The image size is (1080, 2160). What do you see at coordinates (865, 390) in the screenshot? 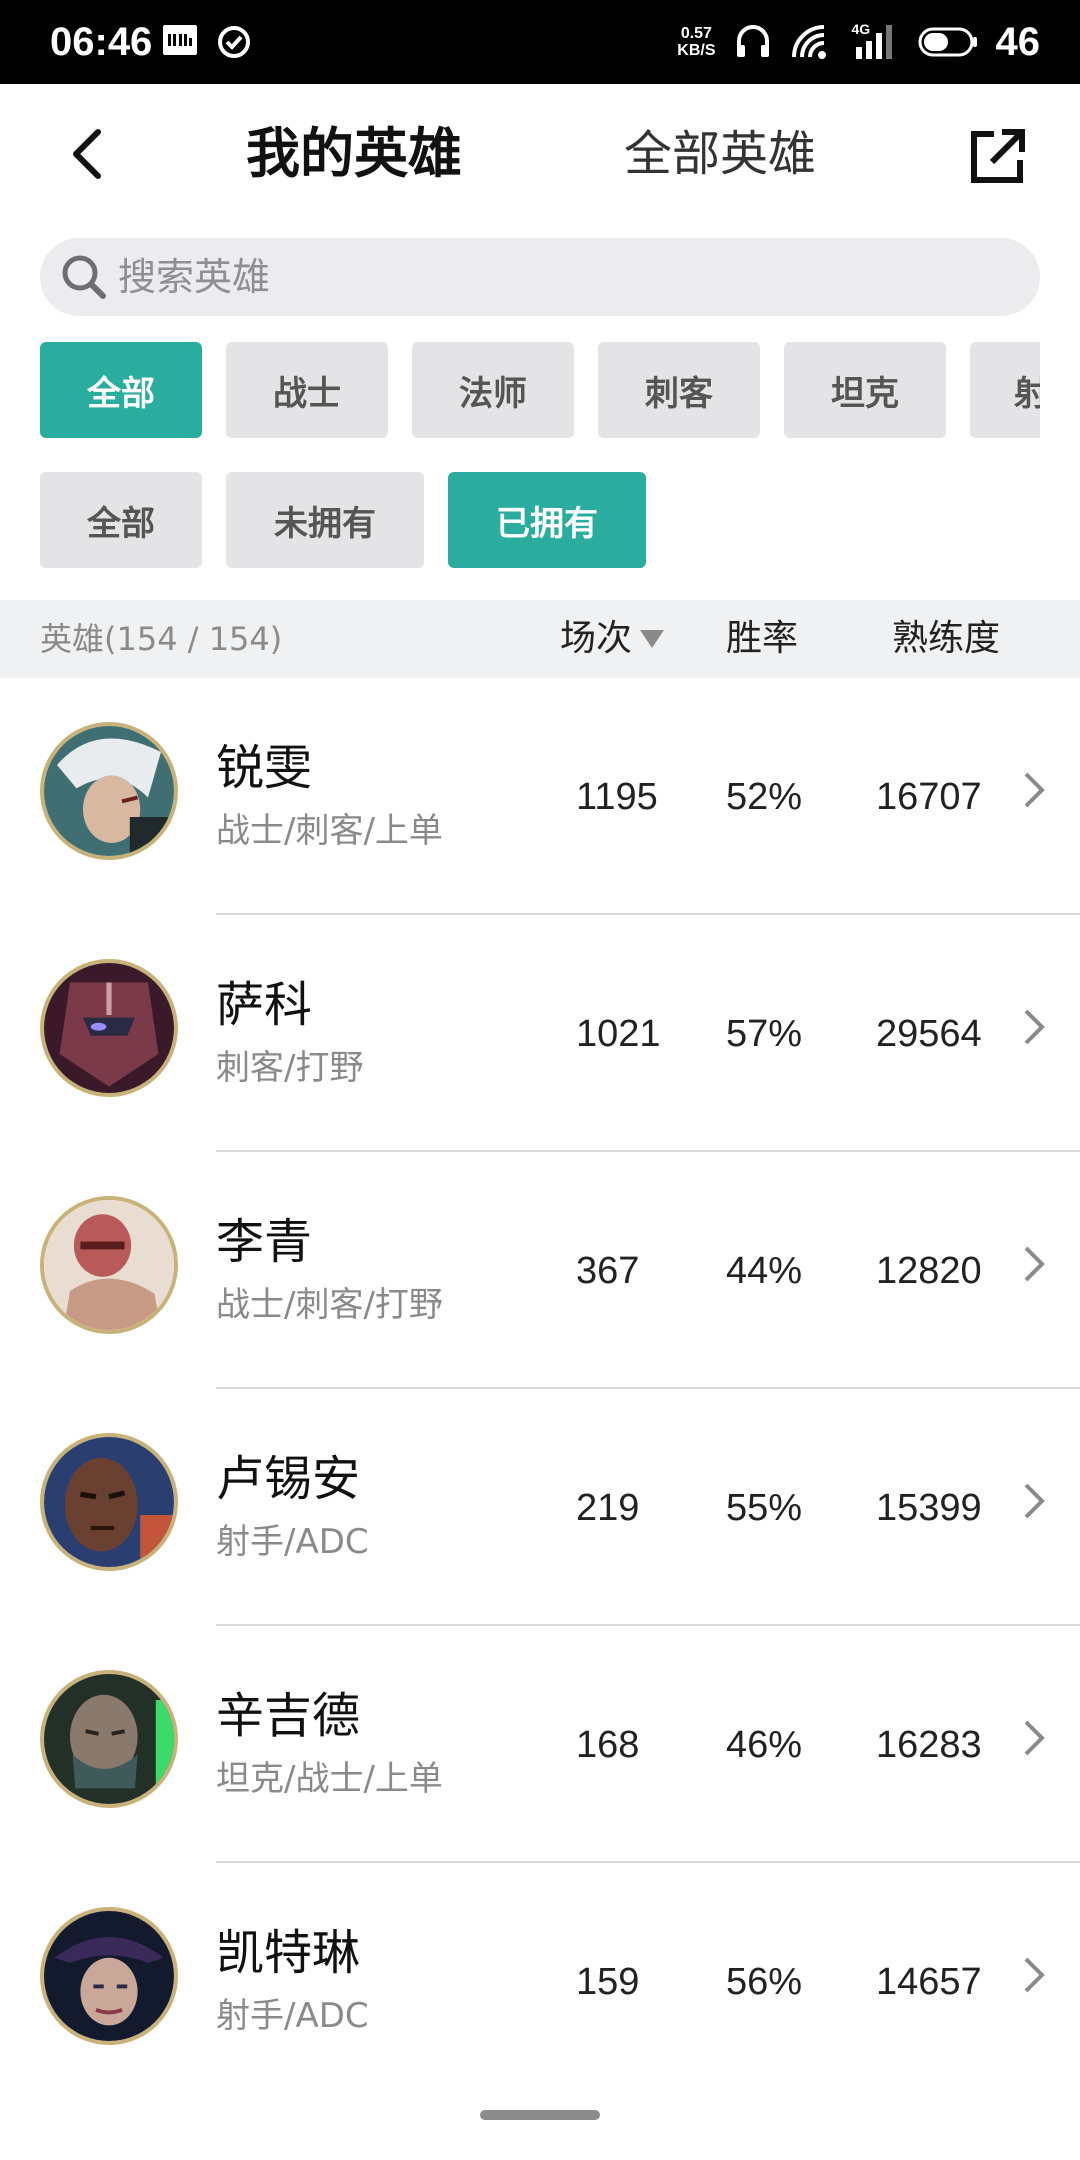
I see `chip-role-tank: 坦克` at bounding box center [865, 390].